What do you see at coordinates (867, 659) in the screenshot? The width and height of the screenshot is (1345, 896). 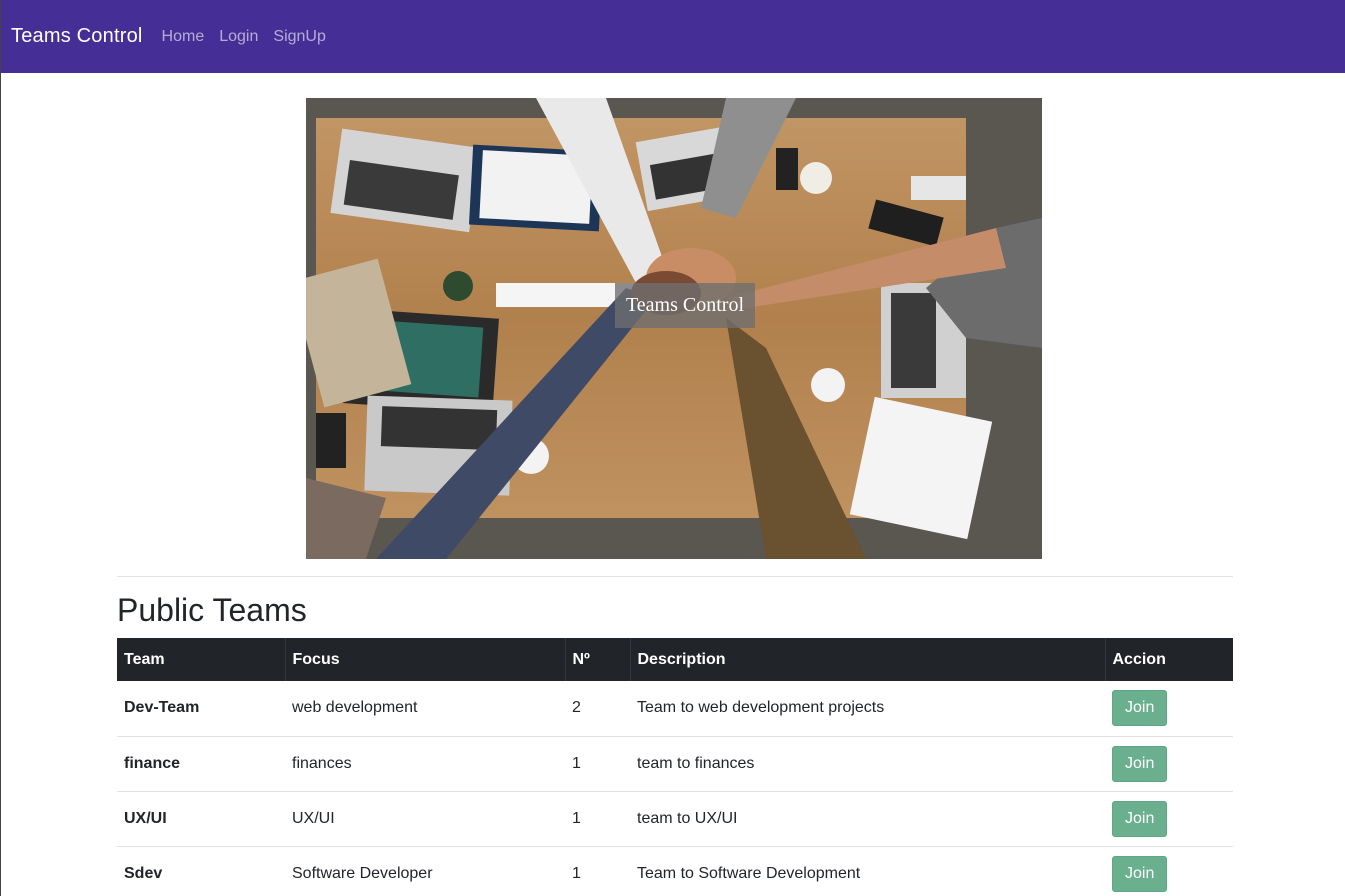 I see `column-header-description: Description` at bounding box center [867, 659].